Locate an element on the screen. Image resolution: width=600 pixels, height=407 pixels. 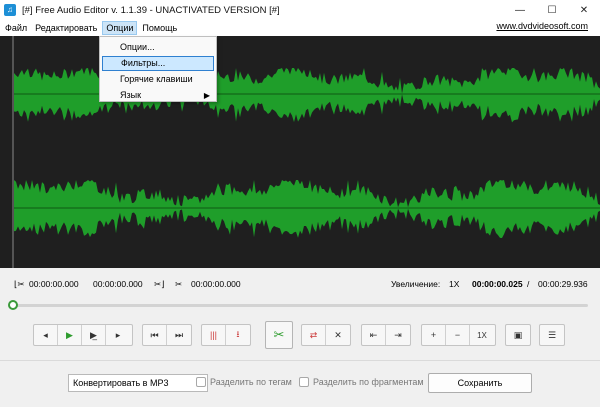
forward-icon: ▸ is located at coordinates (118, 335).